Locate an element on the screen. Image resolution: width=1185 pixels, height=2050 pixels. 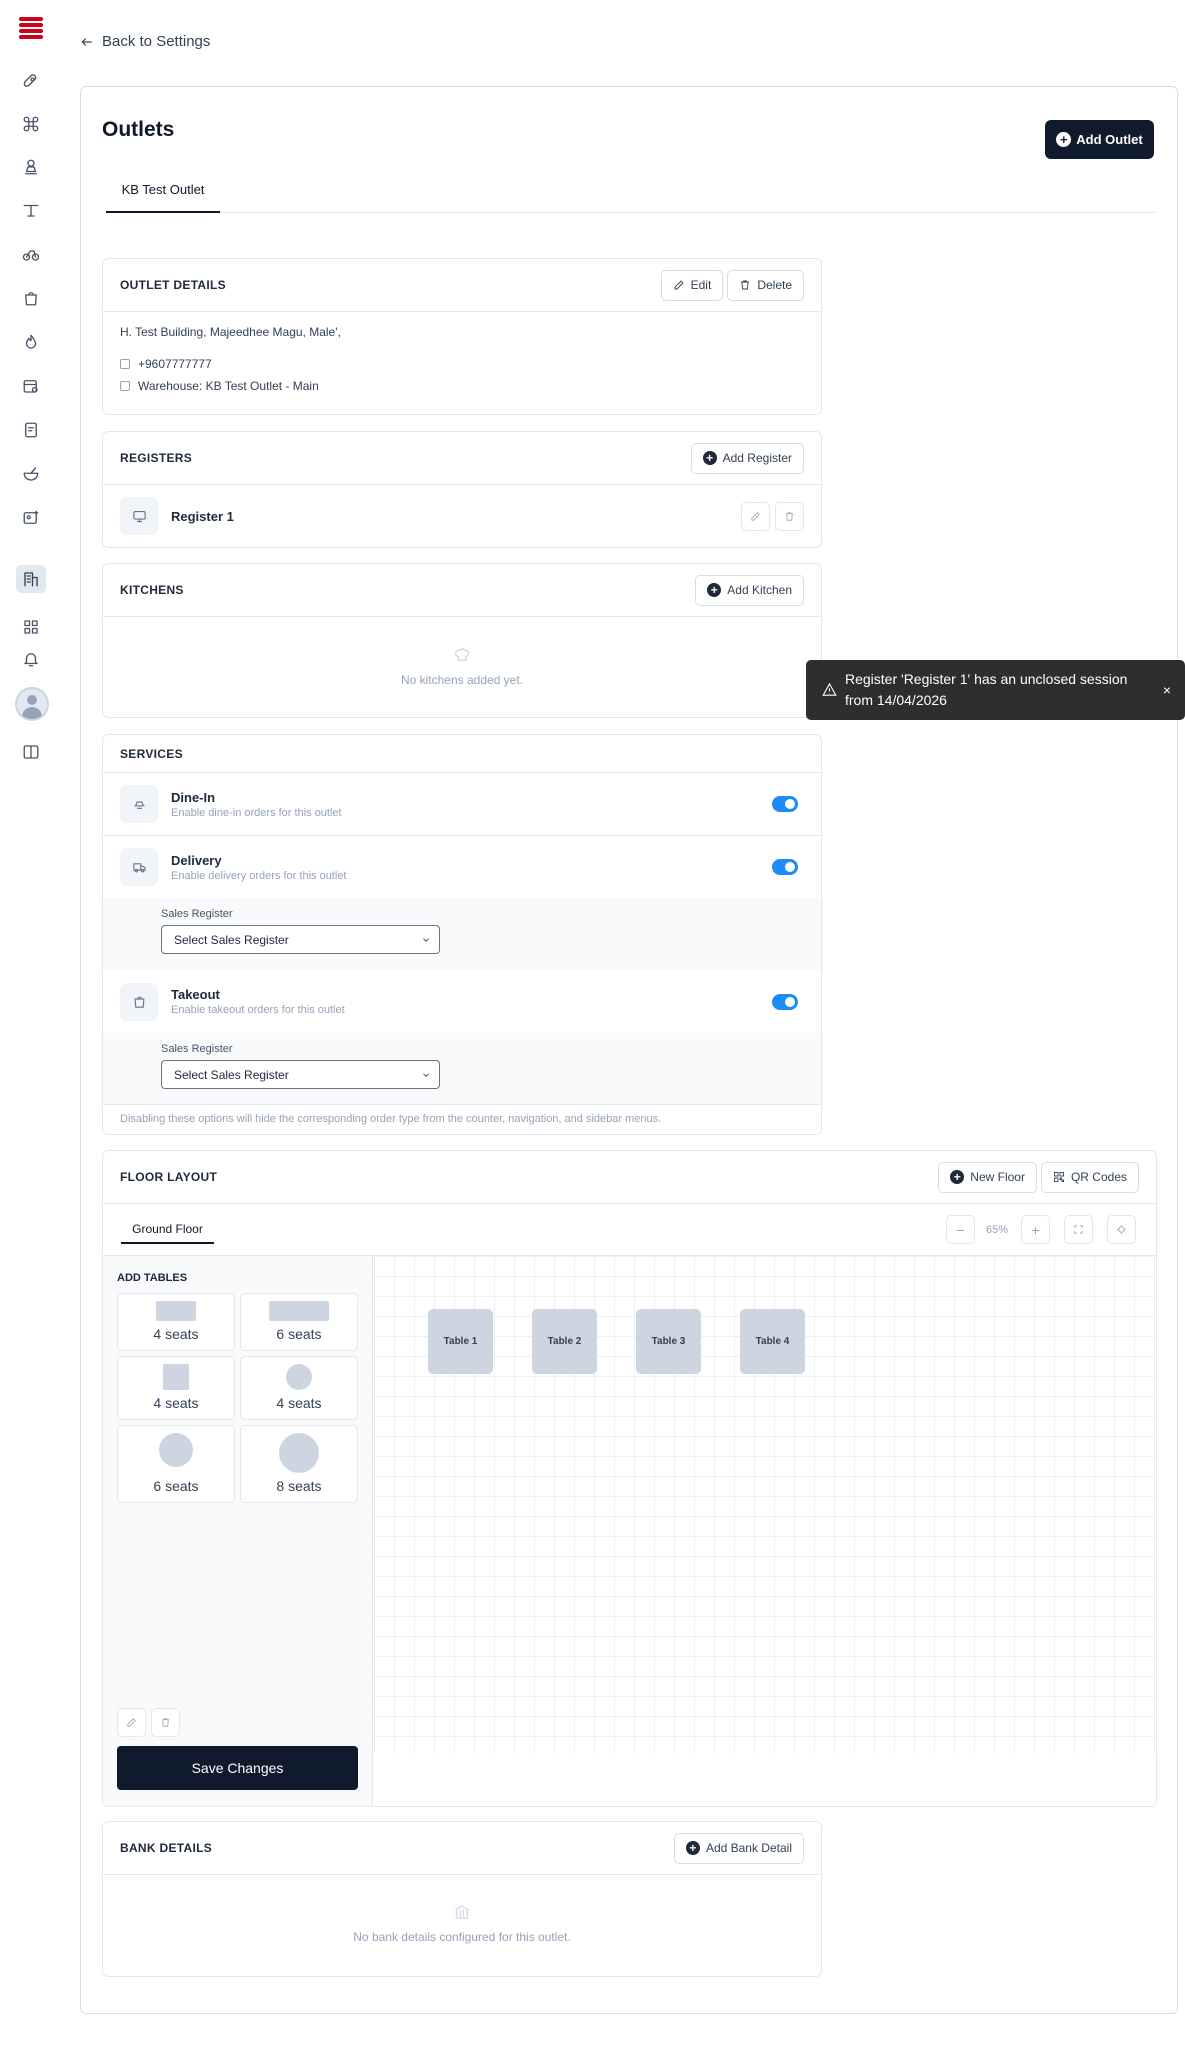
delete-register-button is located at coordinates (789, 516).